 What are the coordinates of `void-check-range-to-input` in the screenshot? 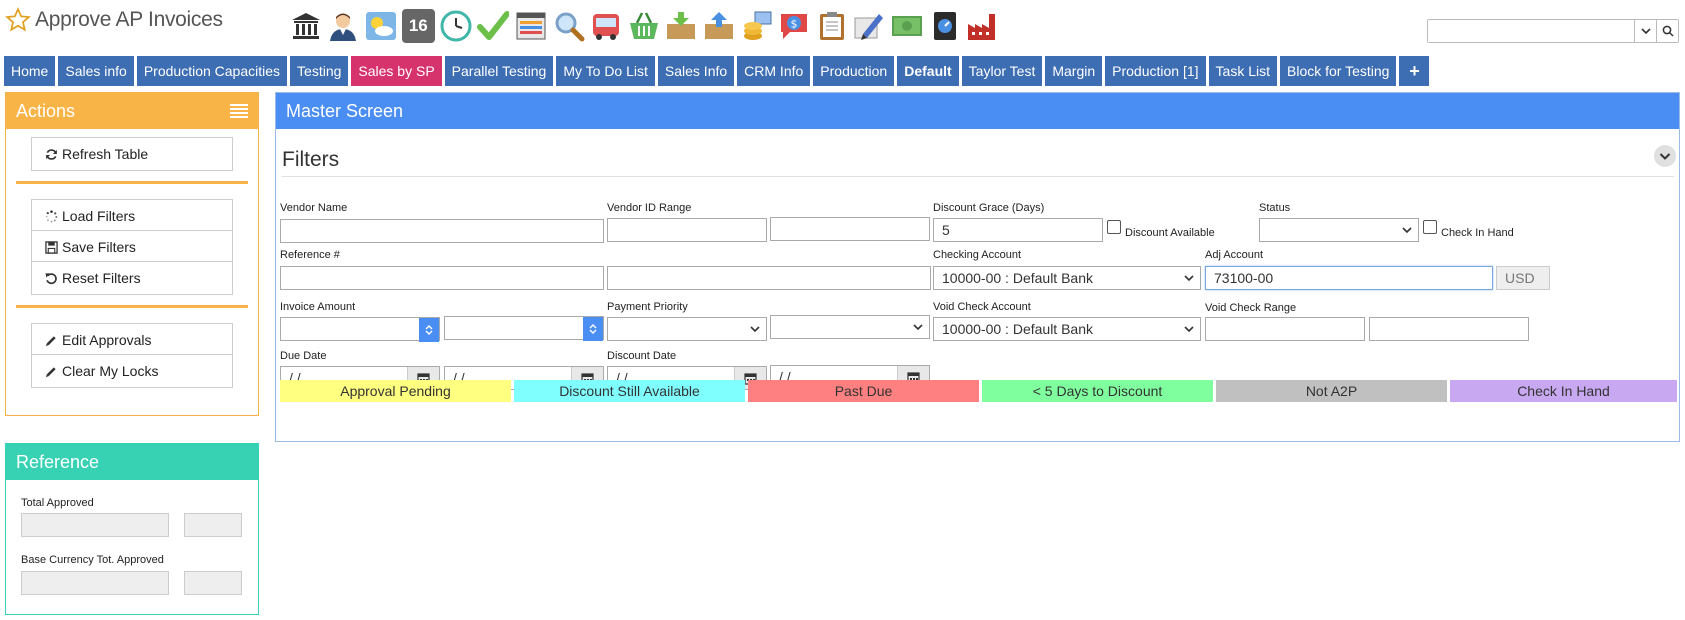 It's located at (1449, 329).